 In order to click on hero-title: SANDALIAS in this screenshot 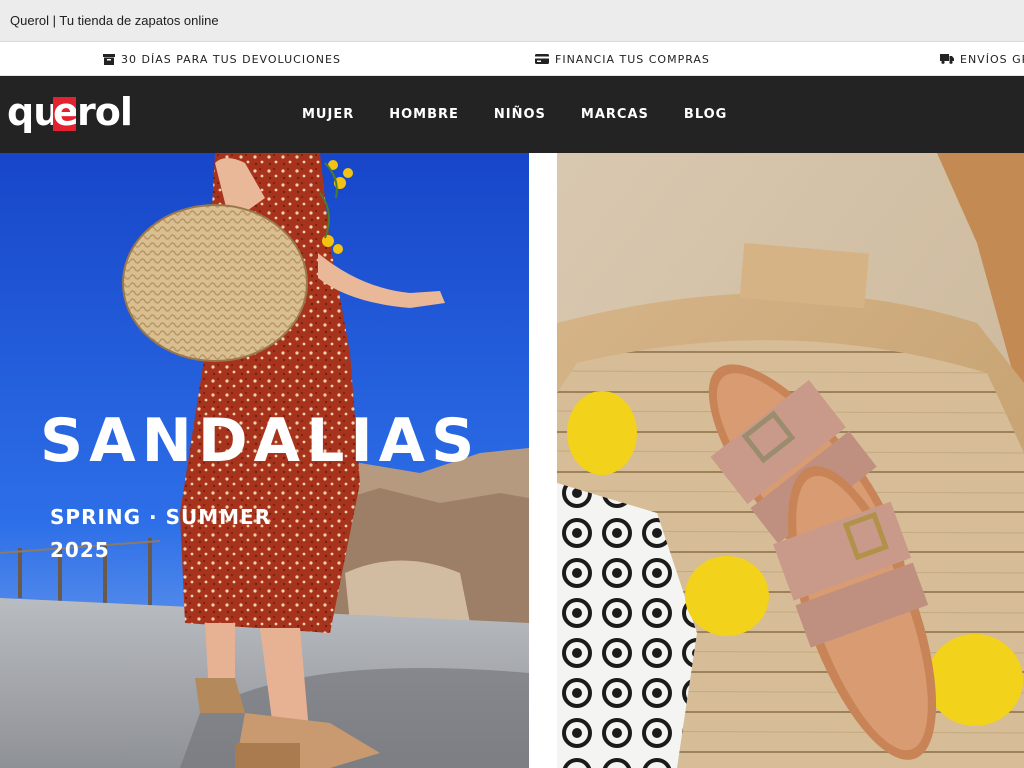, I will do `click(260, 441)`.